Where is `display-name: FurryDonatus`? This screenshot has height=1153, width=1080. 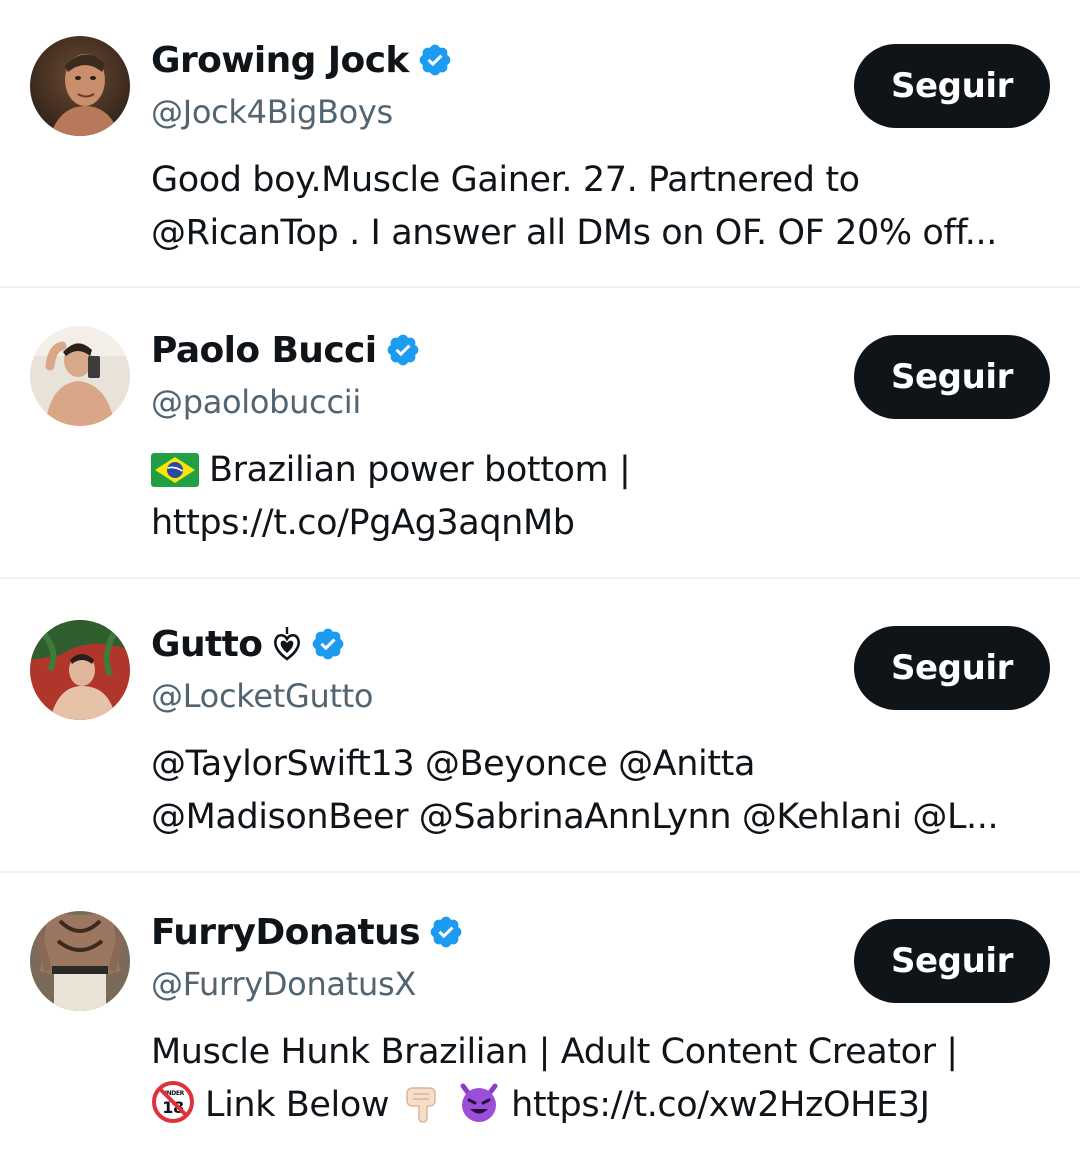
display-name: FurryDonatus is located at coordinates (286, 932).